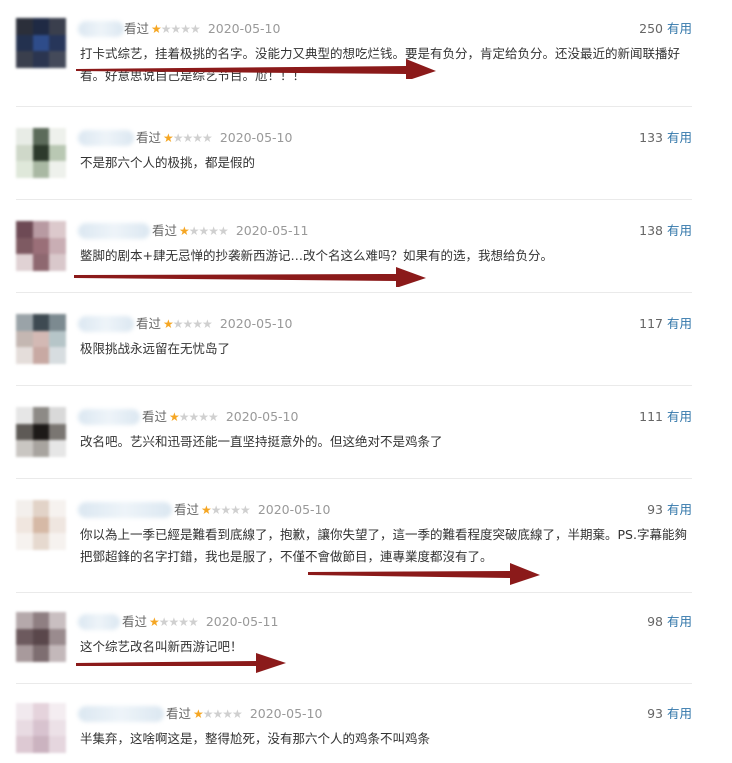 The height and width of the screenshot is (763, 732). What do you see at coordinates (255, 738) in the screenshot?
I see `review-text: 半集弃，这啥啊这是，整得尬死，没有那六个人的鸡条不叫鸡条` at bounding box center [255, 738].